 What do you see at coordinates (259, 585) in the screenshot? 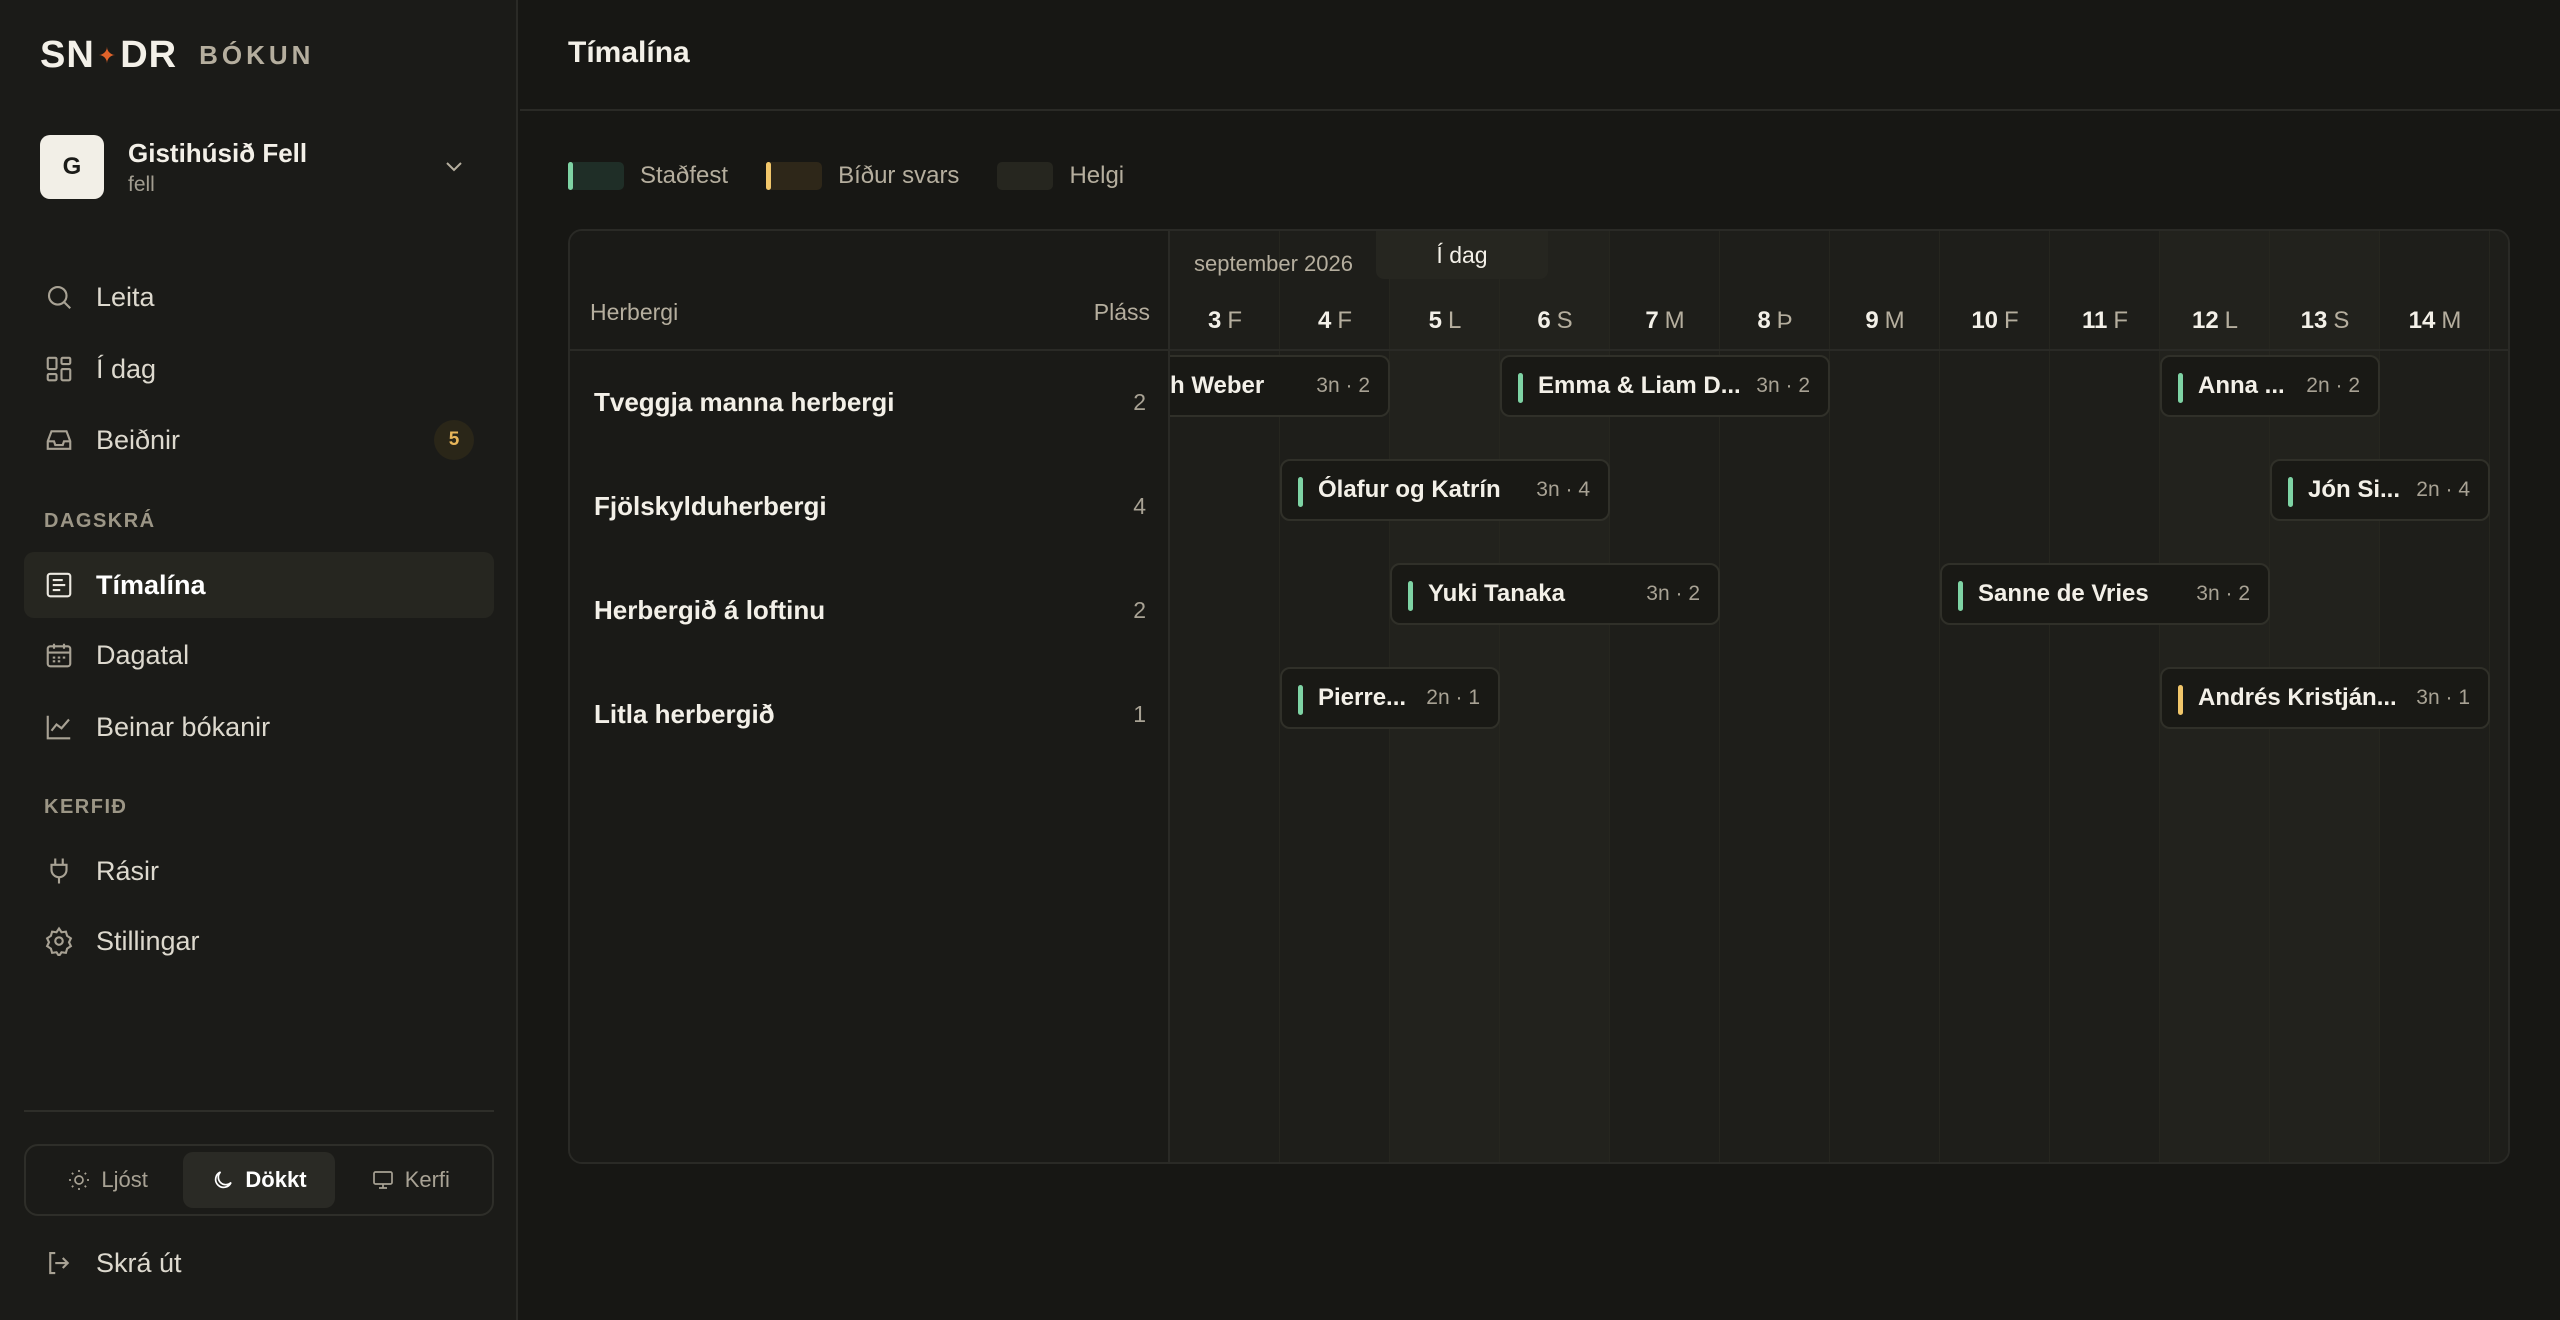
I see `nav-timeline: Tímalína` at bounding box center [259, 585].